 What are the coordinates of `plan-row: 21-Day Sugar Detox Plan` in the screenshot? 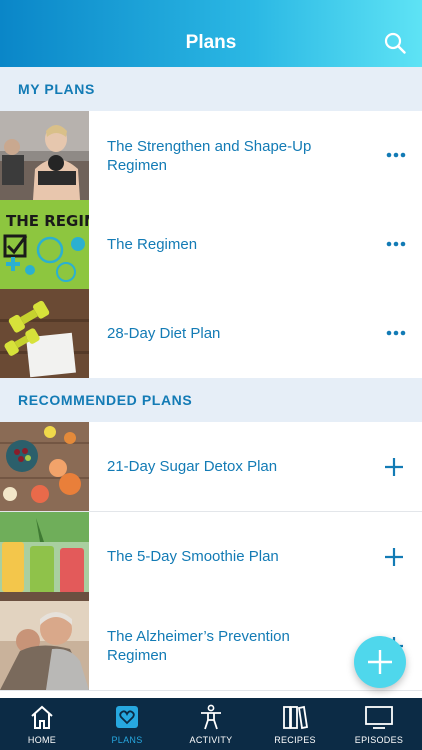 It's located at (211, 467).